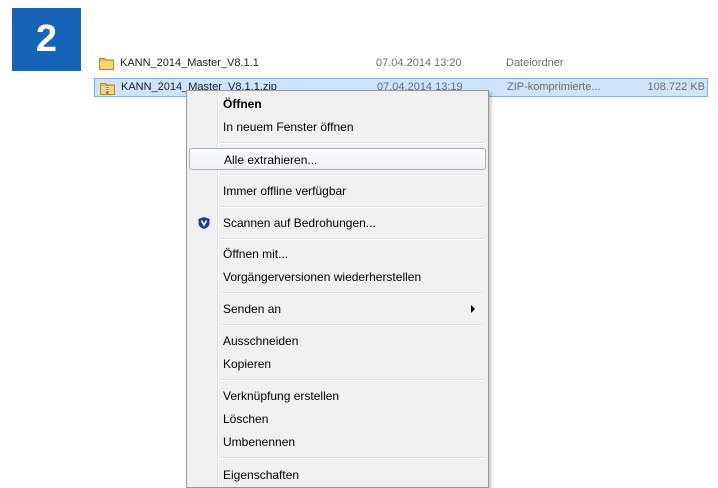 Image resolution: width=718 pixels, height=488 pixels. I want to click on menu-item-cut: Ausschneiden, so click(337, 341).